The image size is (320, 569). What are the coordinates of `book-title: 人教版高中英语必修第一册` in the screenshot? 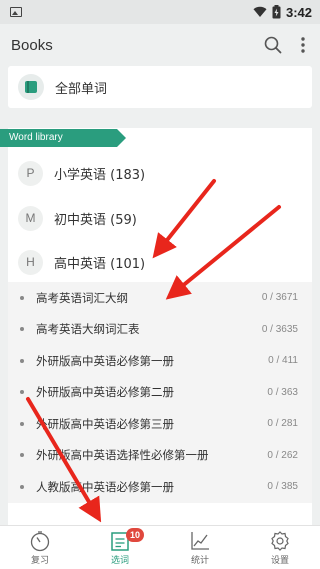 It's located at (105, 486).